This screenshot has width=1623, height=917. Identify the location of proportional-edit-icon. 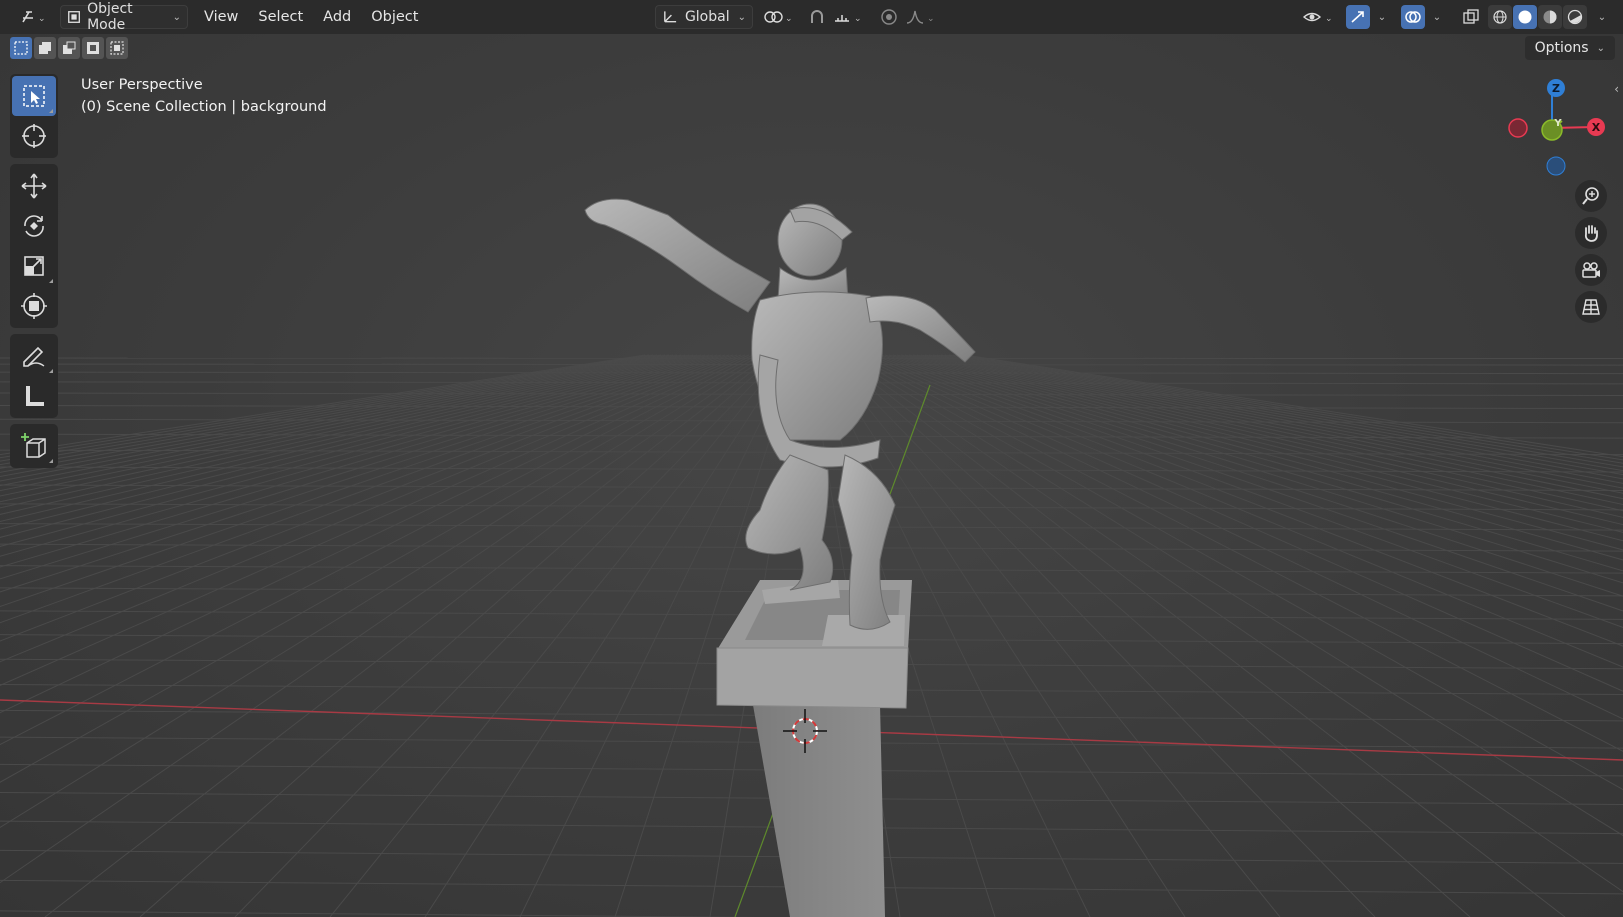
(889, 17).